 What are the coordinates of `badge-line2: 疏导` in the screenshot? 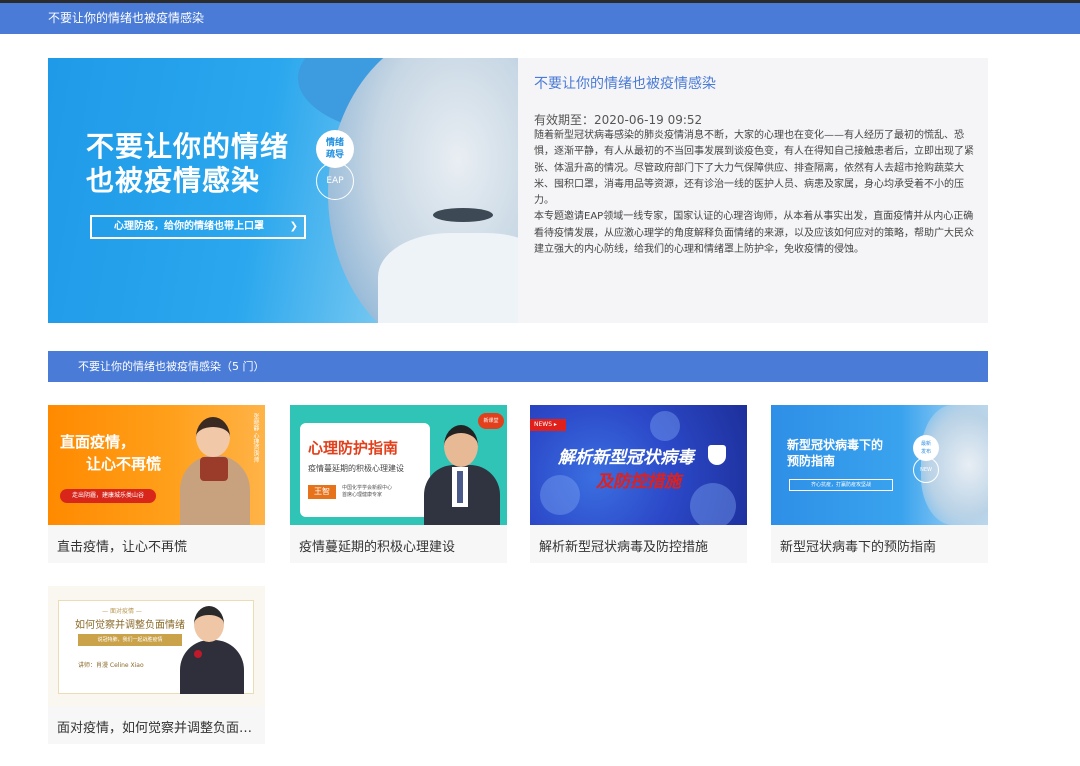 It's located at (334, 155).